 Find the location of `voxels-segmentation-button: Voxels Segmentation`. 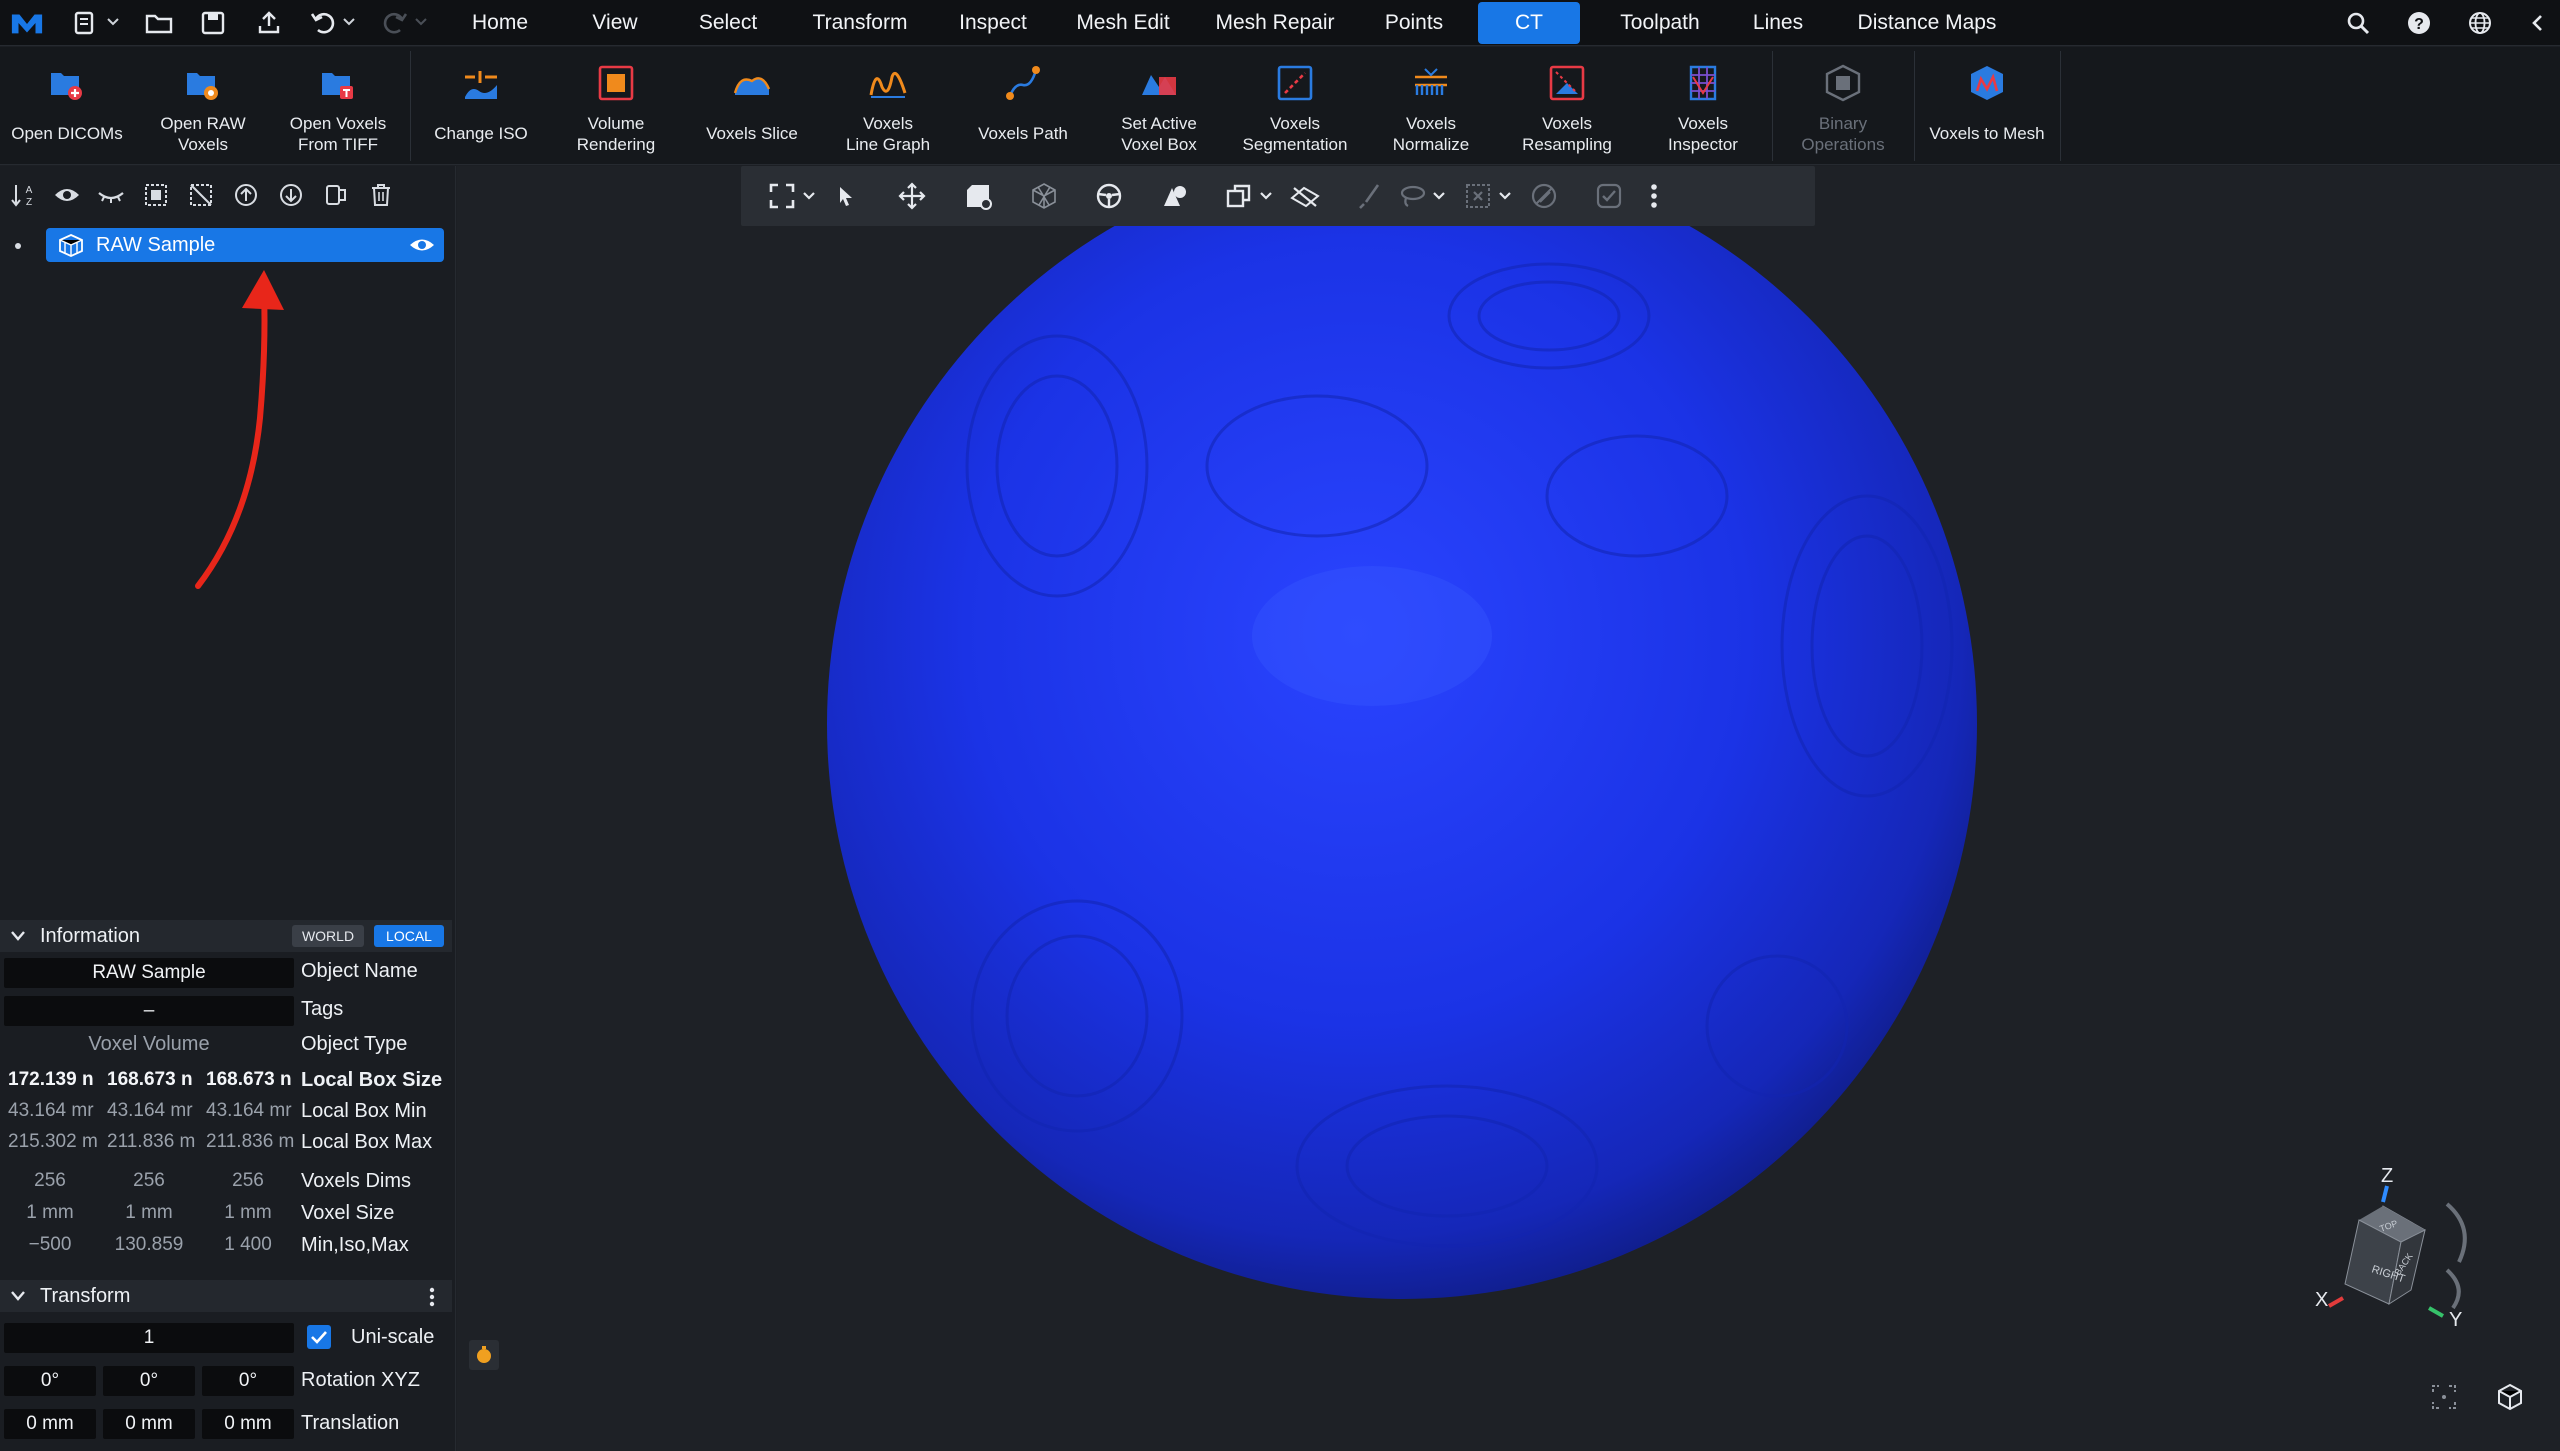

voxels-segmentation-button: Voxels Segmentation is located at coordinates (1295, 106).